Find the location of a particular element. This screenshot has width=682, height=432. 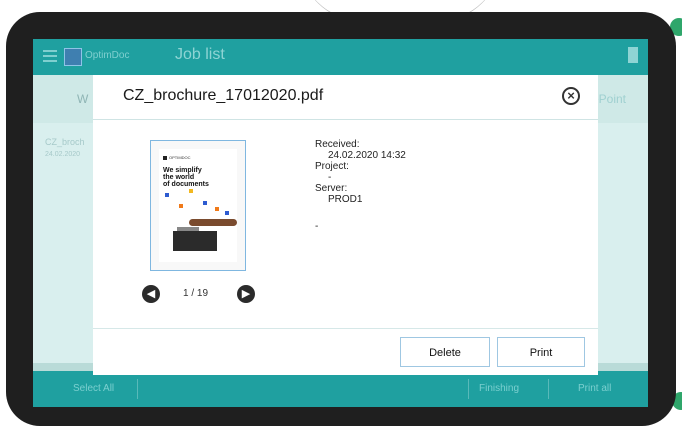

tab-left: W is located at coordinates (82, 99).